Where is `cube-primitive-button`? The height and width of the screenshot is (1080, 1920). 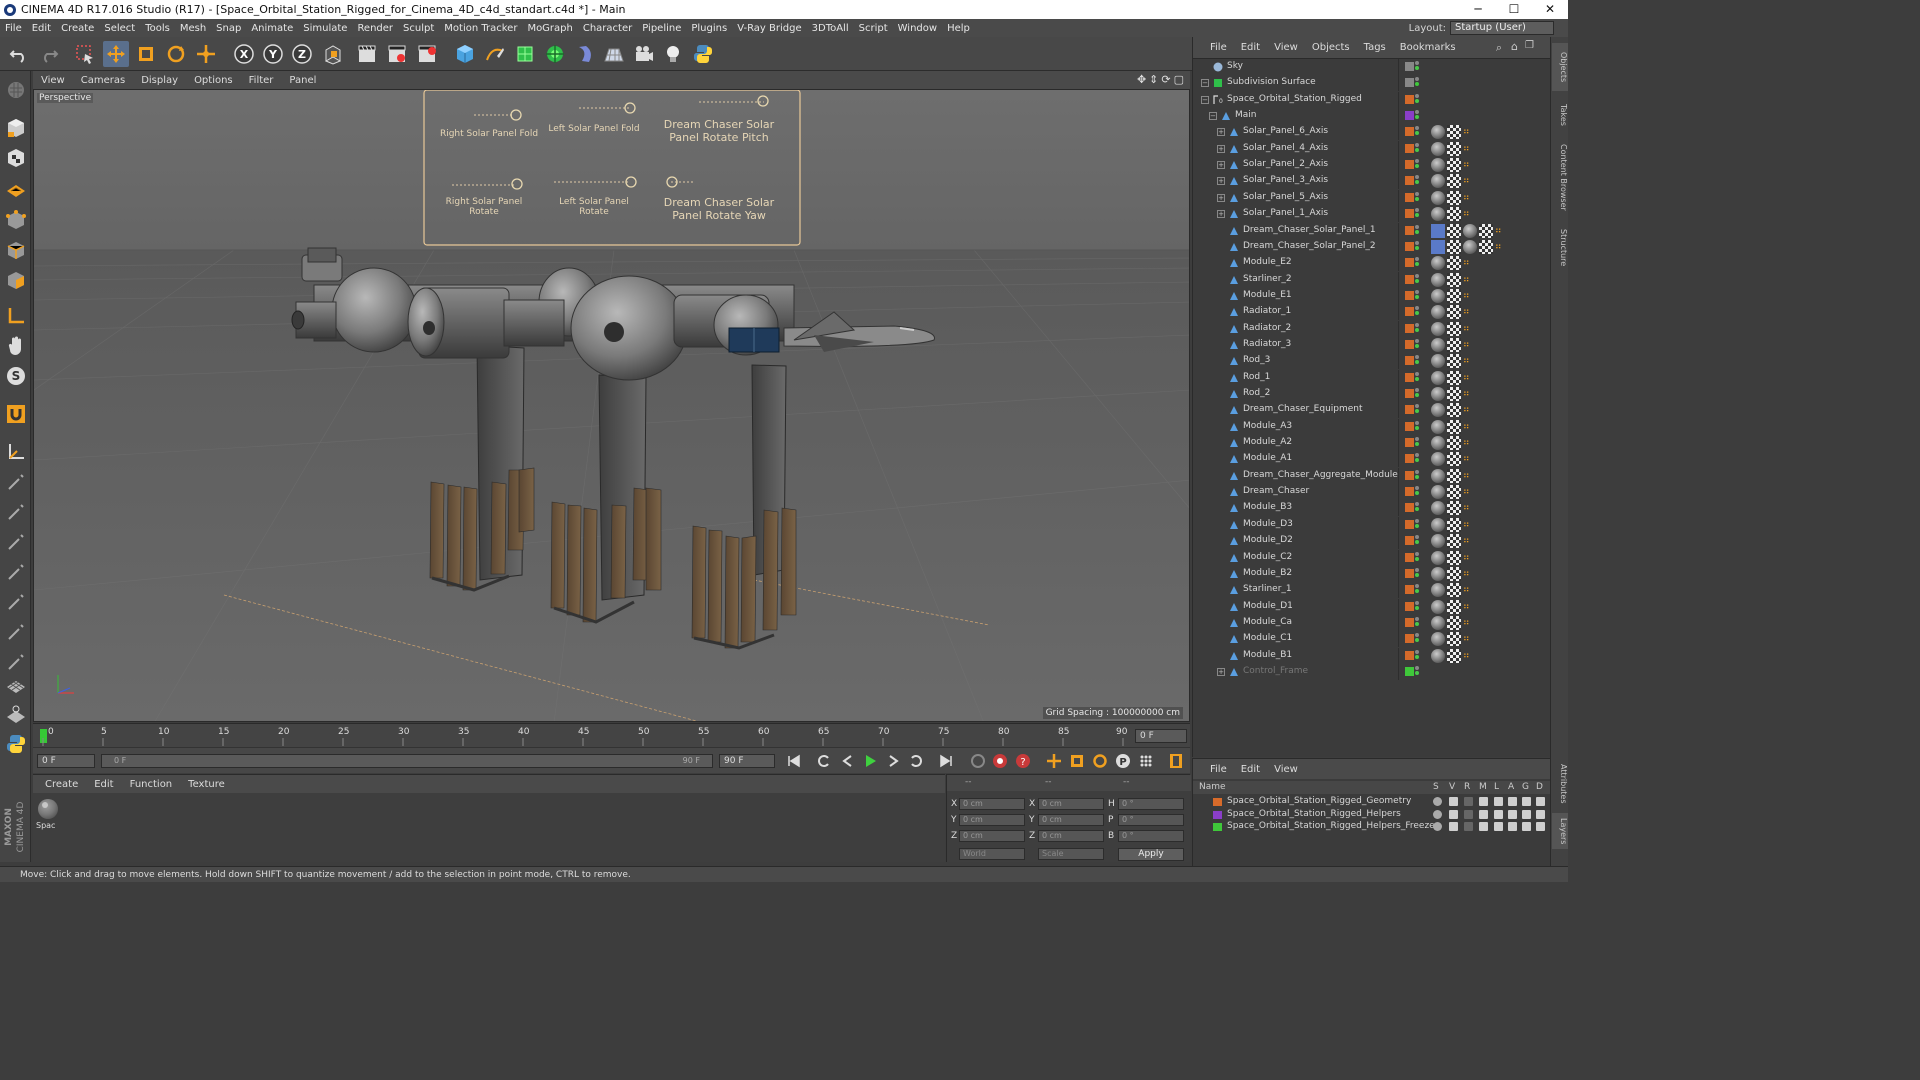 cube-primitive-button is located at coordinates (465, 54).